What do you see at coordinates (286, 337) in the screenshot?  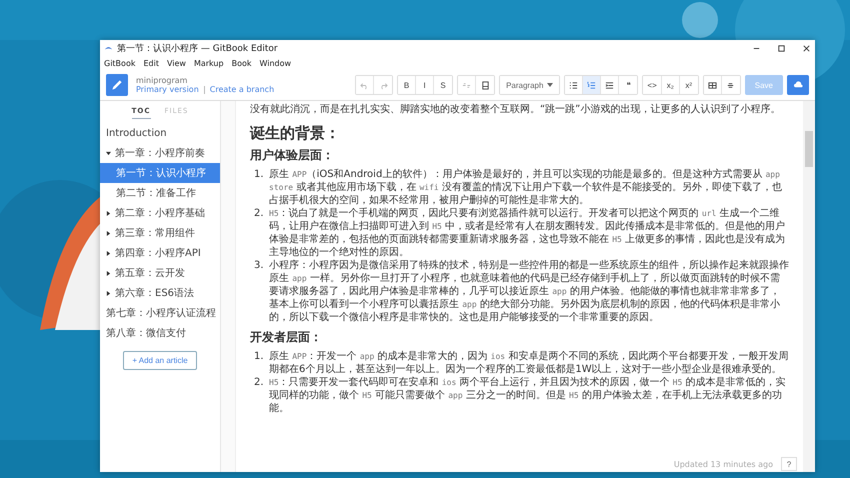 I see `subheading: 开发者层面：` at bounding box center [286, 337].